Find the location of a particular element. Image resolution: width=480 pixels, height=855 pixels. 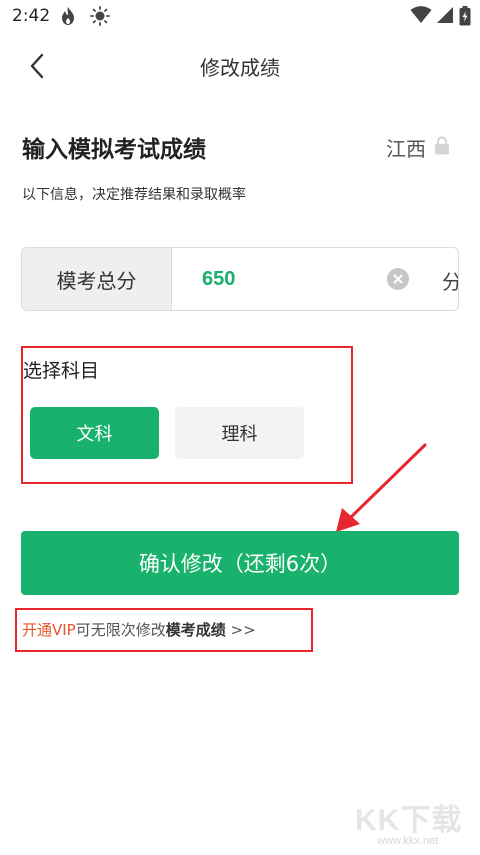

score-field: 模考总分 分 is located at coordinates (240, 279).